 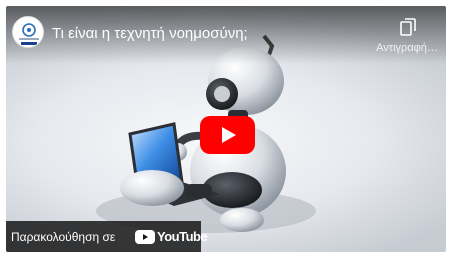 What do you see at coordinates (199, 191) in the screenshot?
I see `robot-leg-joint` at bounding box center [199, 191].